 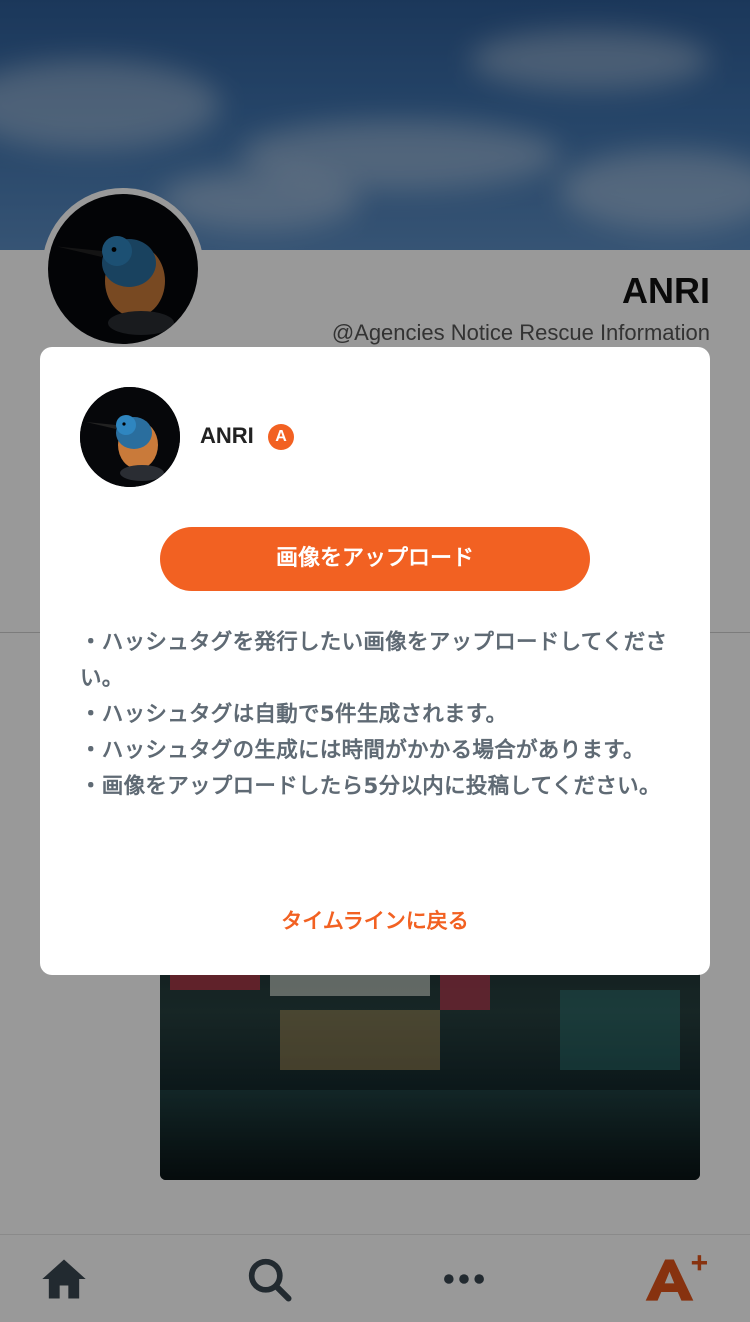 I want to click on instruction-item: ・ハッシュタグを発行したい画像をアップロードしてください。, so click(x=374, y=660).